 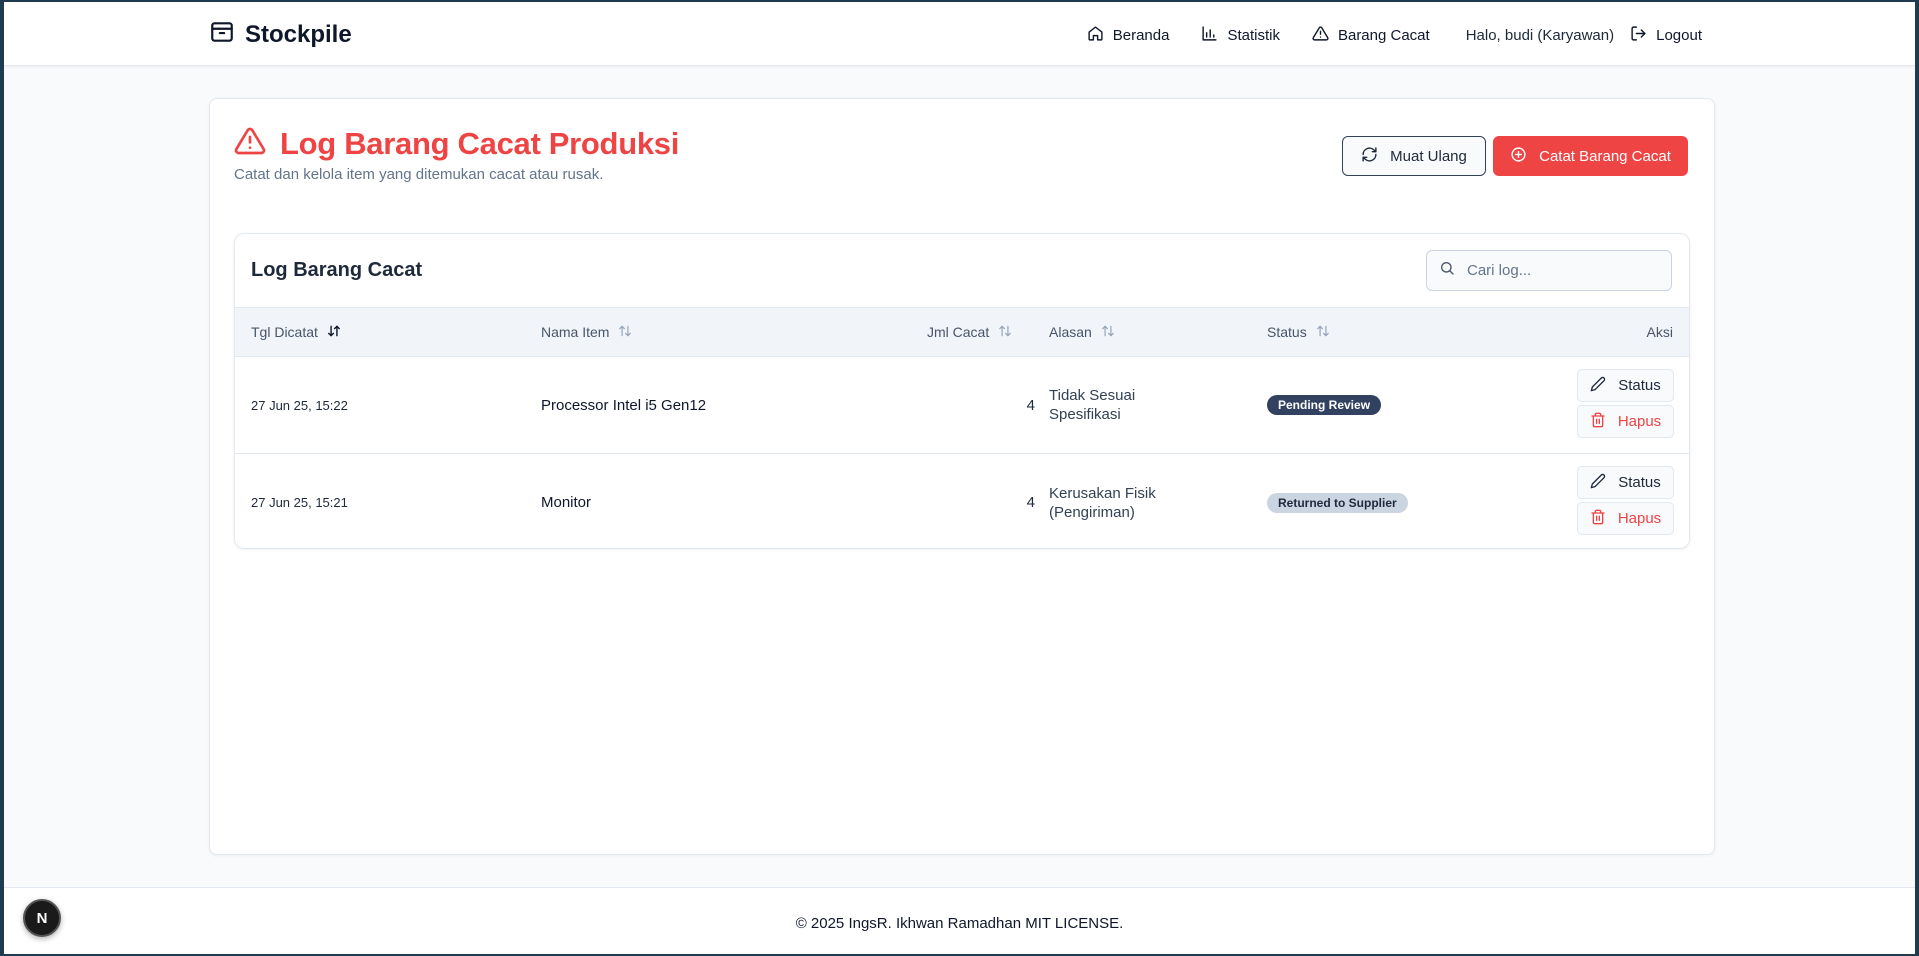 I want to click on nav-item-barang-cacat: Barang Cacat, so click(x=1371, y=35).